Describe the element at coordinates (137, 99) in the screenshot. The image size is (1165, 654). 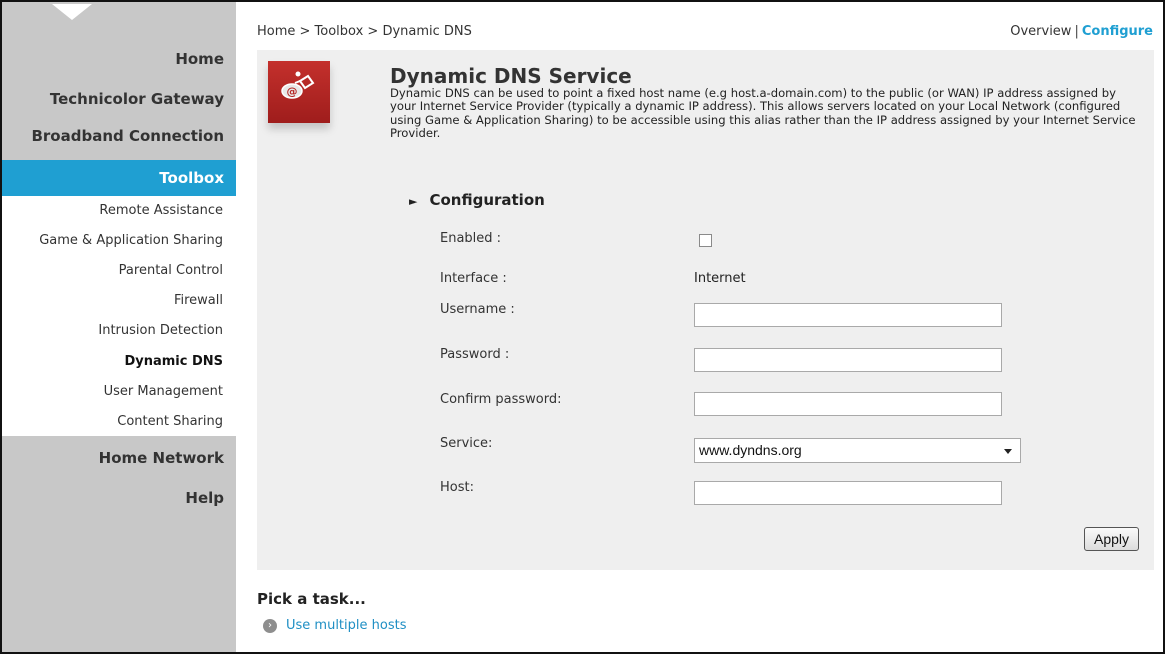
I see `nav-technicolor-gateway: Technicolor Gateway` at that location.